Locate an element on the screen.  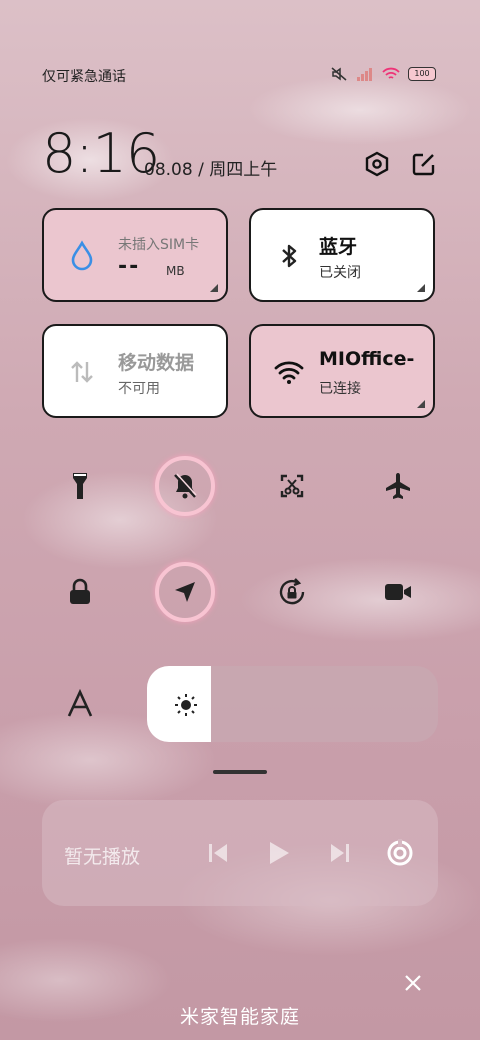
airplane-mode-toggle is located at coordinates (398, 486).